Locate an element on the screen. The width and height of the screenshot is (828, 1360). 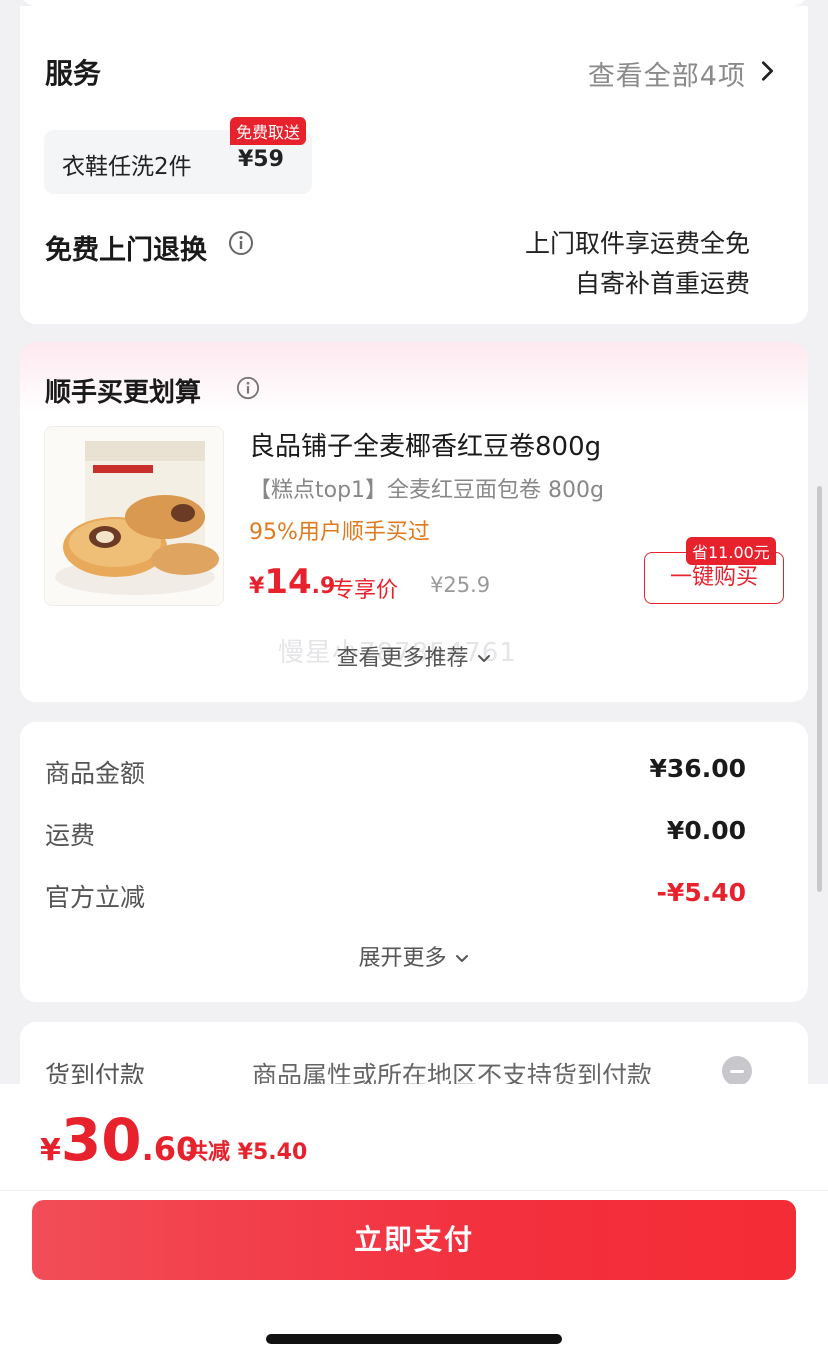
bread-roll-product-illustration is located at coordinates (137, 518).